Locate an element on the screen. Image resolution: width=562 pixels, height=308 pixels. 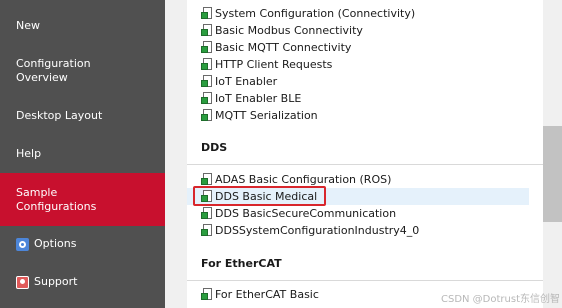
nav-support: Support is located at coordinates (82, 282).